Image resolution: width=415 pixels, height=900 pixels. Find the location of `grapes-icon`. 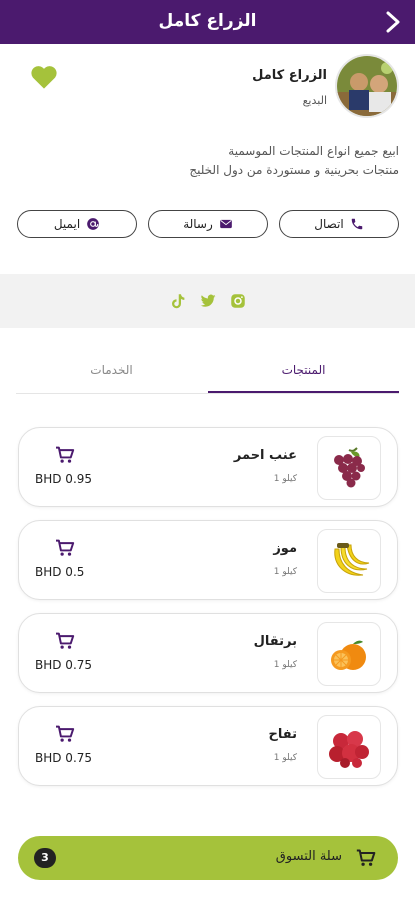

grapes-icon is located at coordinates (349, 467).